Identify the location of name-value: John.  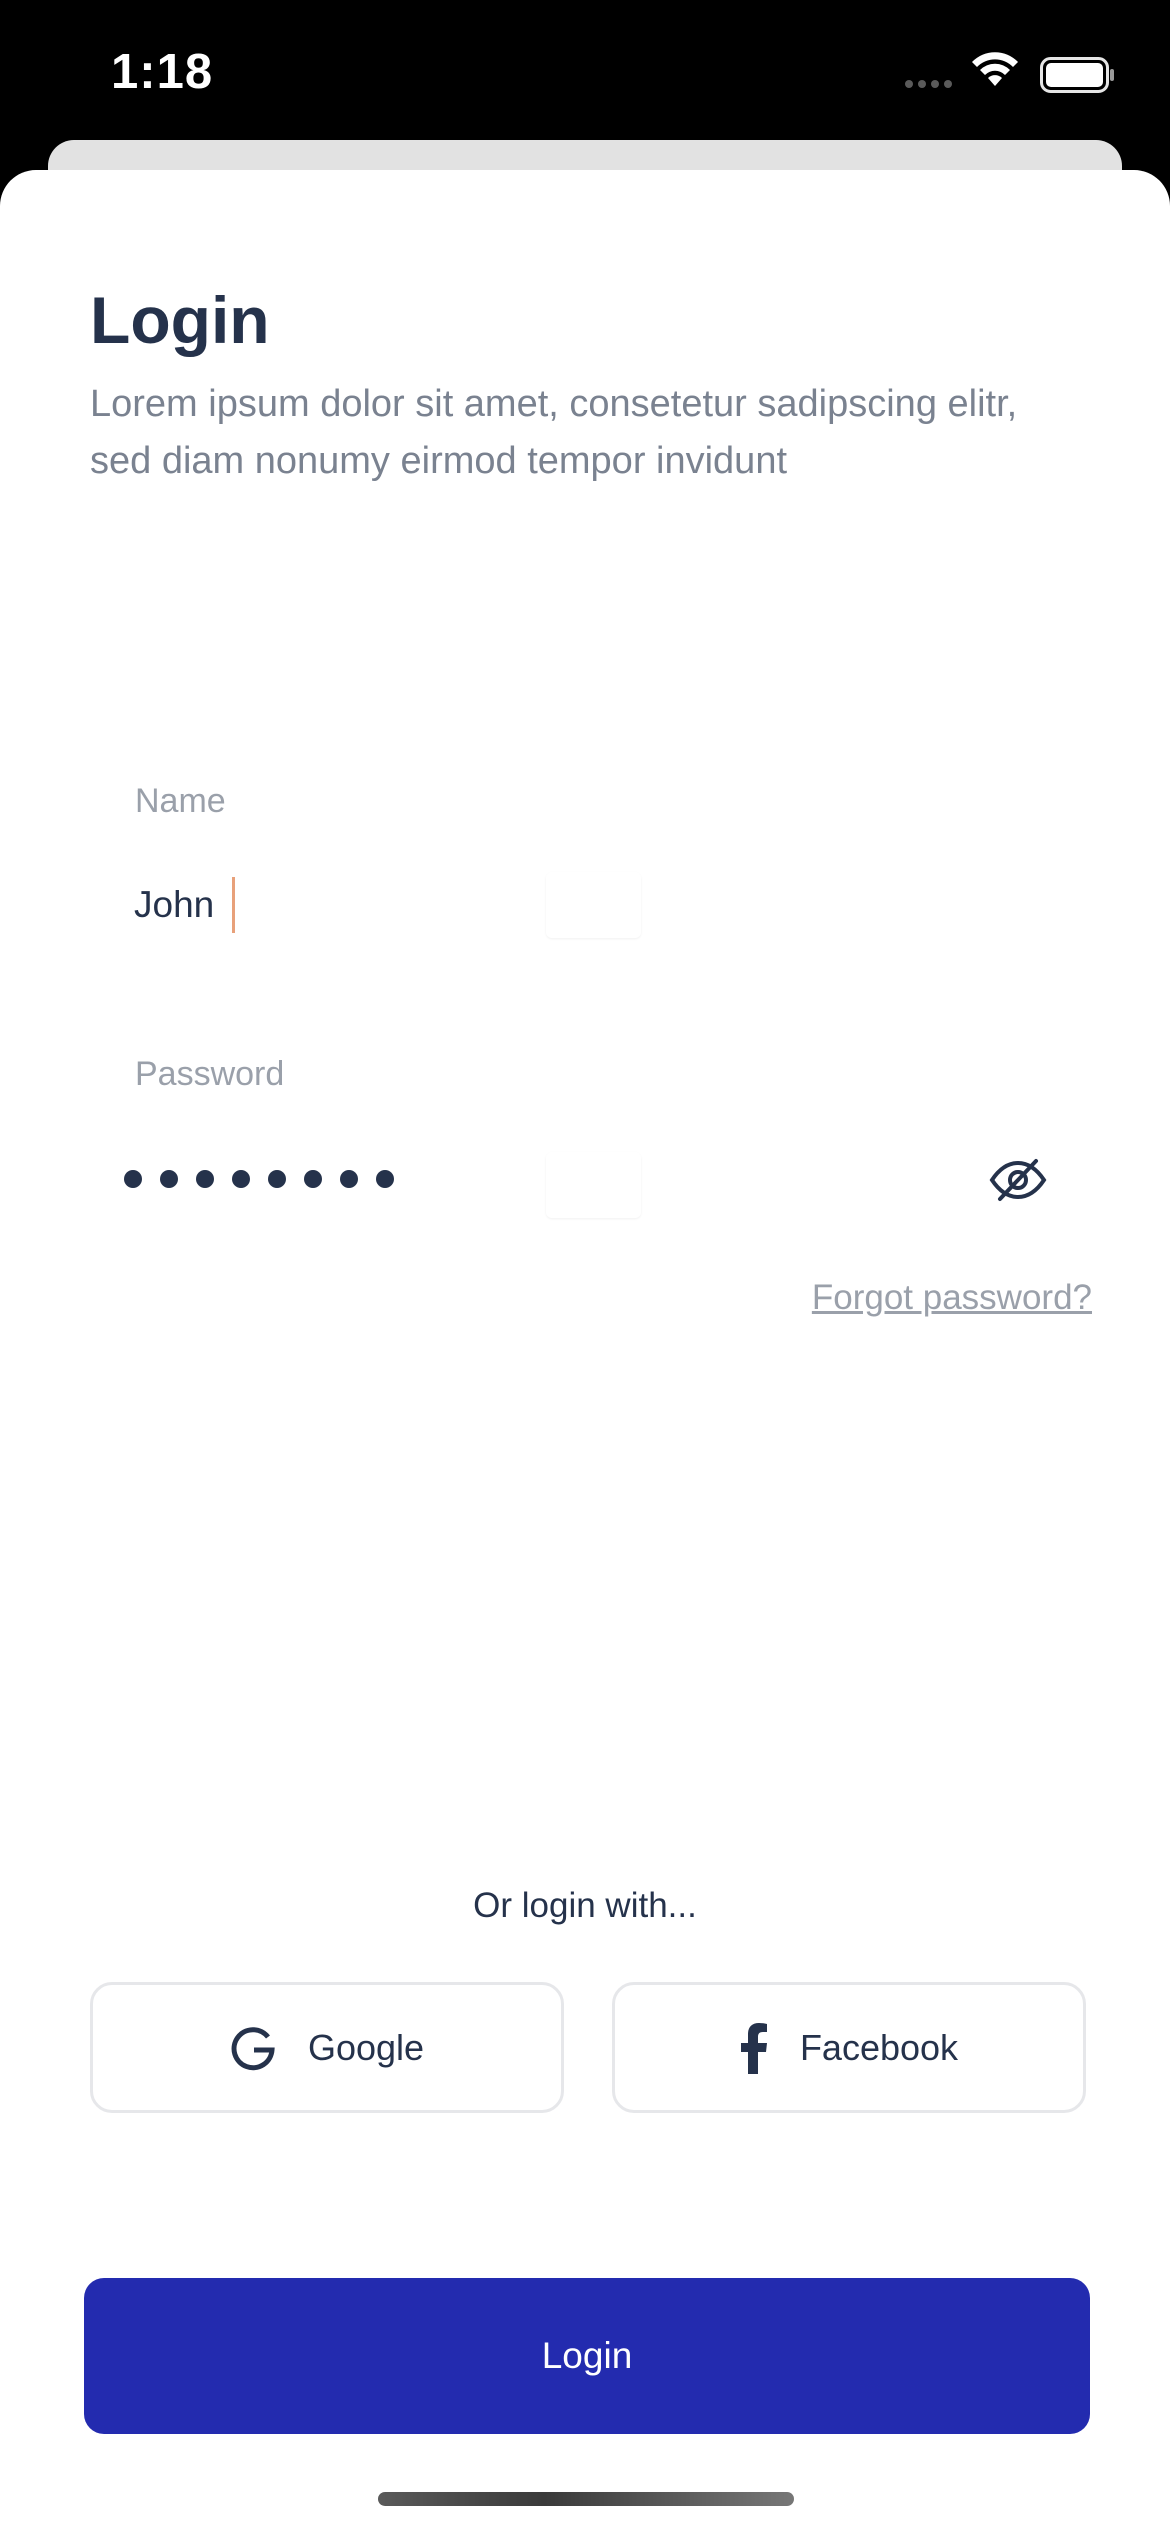
(174, 904).